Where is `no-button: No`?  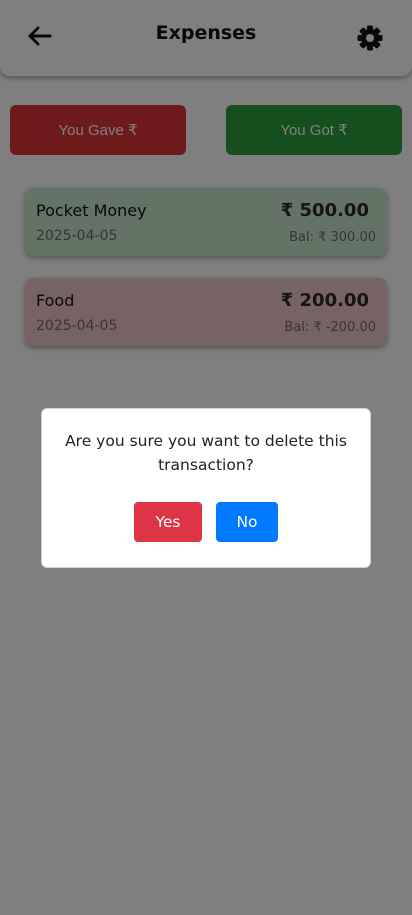
no-button: No is located at coordinates (247, 522).